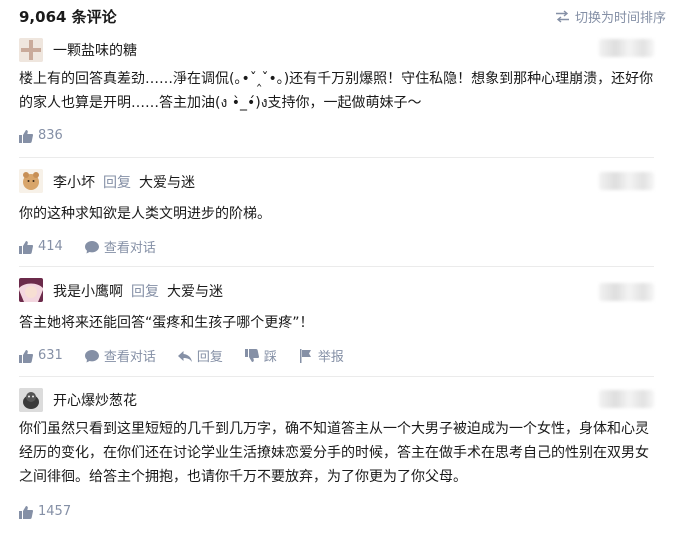 This screenshot has width=674, height=534. Describe the element at coordinates (270, 357) in the screenshot. I see `dislike-label: 踩` at that location.